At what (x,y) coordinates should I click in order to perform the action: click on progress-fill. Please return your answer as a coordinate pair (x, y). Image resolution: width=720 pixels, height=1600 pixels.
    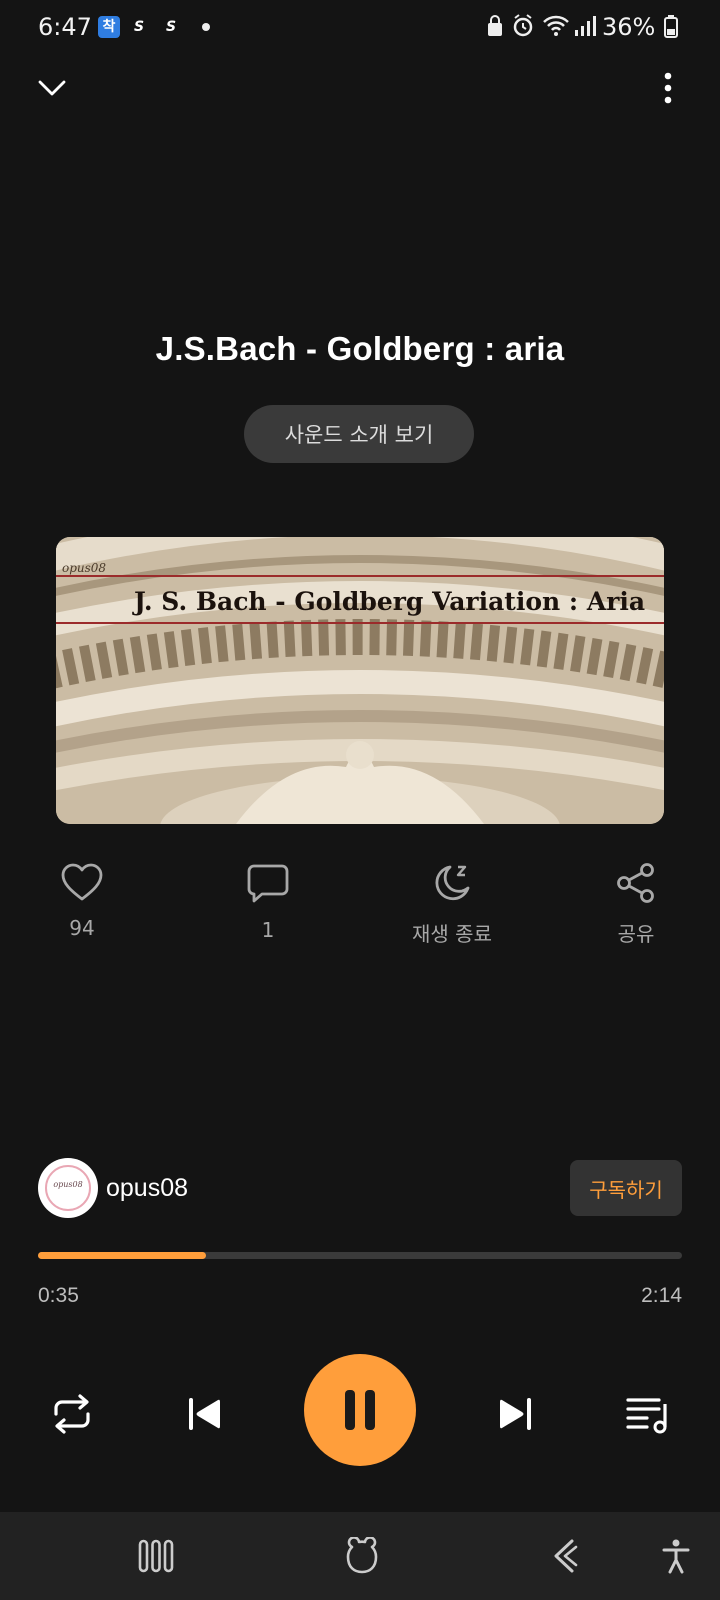
    Looking at the image, I should click on (122, 1255).